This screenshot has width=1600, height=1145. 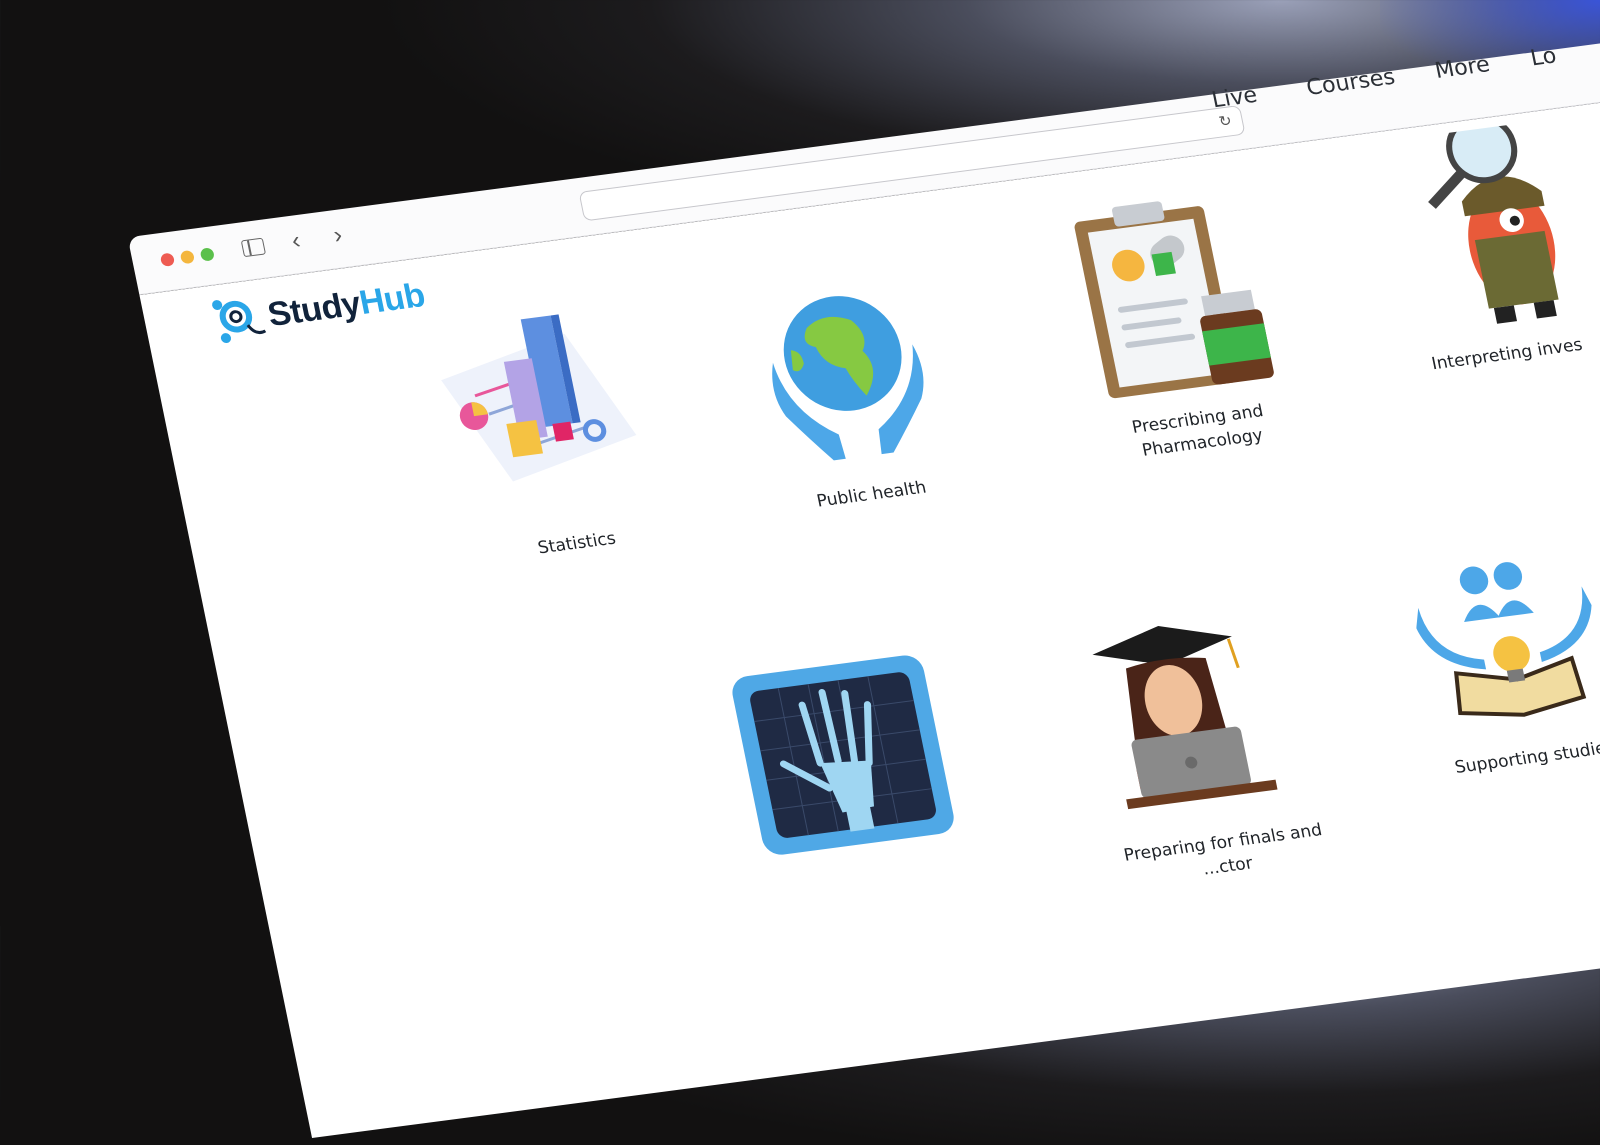 I want to click on logo-wordmark: StudyHub, so click(x=347, y=305).